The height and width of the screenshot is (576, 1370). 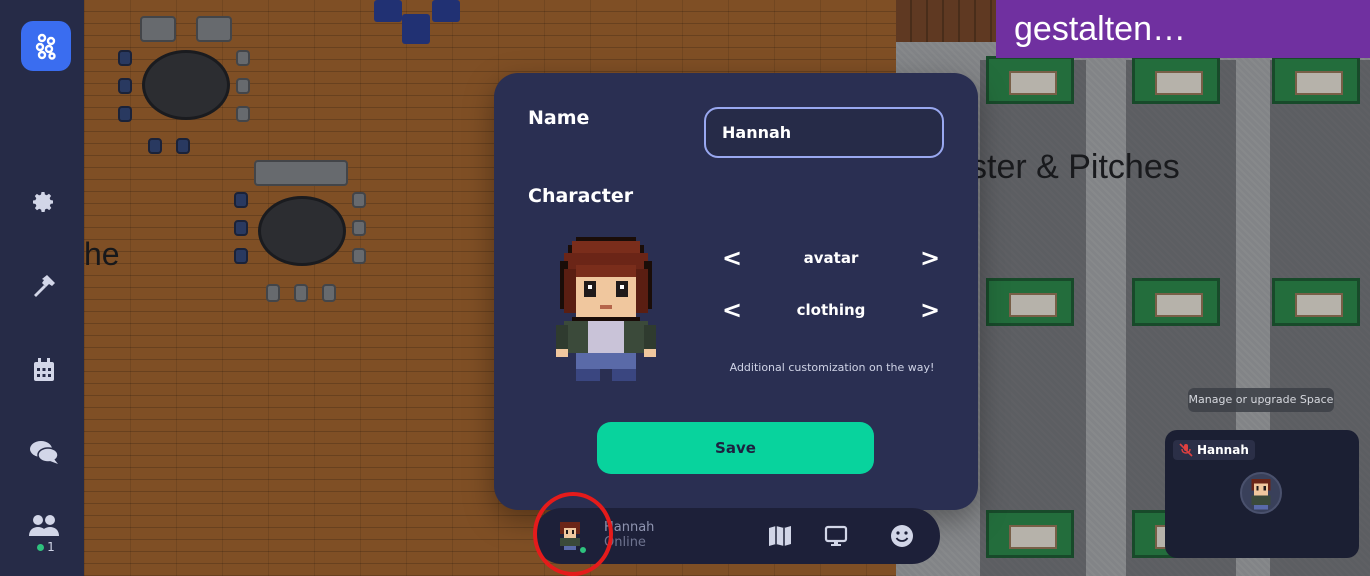 What do you see at coordinates (1223, 450) in the screenshot?
I see `video-user-name: Hannah` at bounding box center [1223, 450].